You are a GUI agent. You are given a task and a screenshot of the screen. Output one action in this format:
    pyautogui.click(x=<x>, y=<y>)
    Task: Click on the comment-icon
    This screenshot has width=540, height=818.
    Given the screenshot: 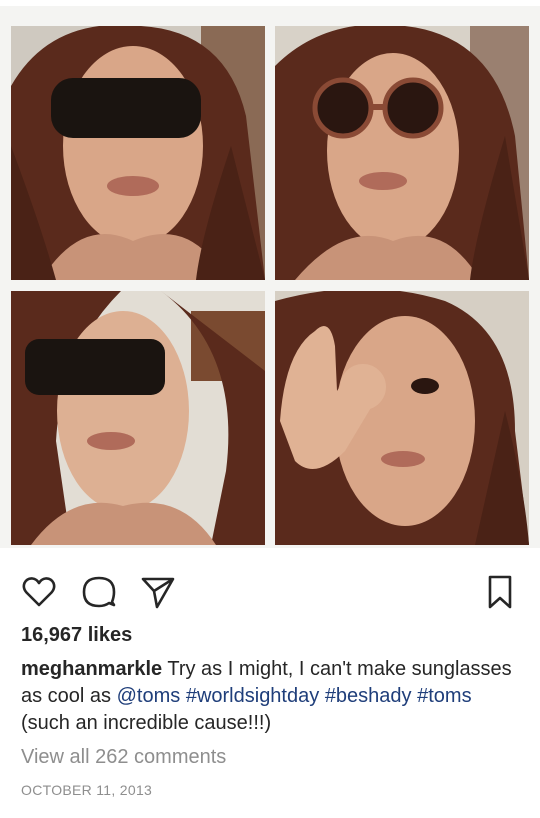 What is the action you would take?
    pyautogui.click(x=99, y=592)
    